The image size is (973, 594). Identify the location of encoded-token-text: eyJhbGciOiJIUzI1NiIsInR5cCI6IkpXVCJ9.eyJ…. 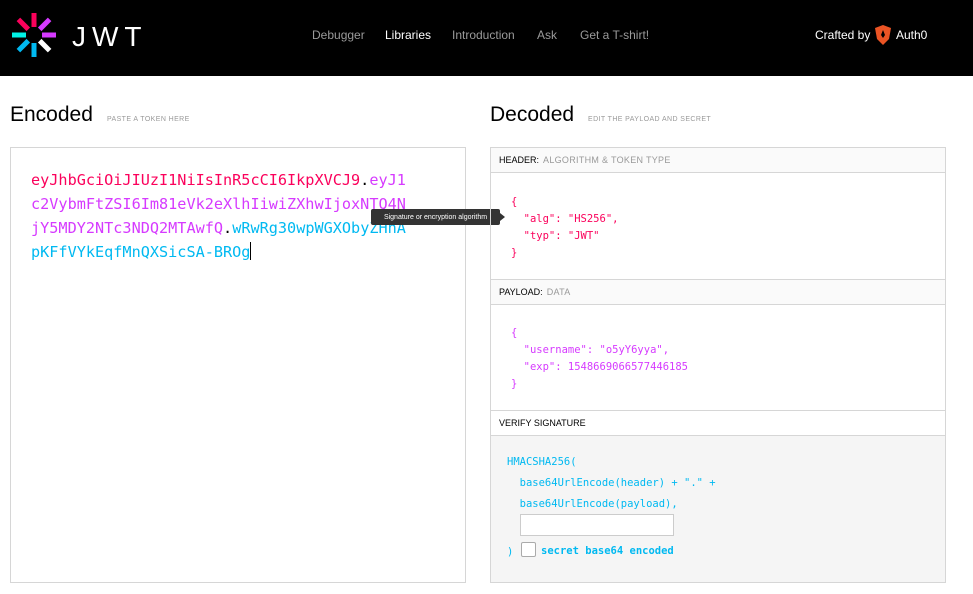
(221, 216).